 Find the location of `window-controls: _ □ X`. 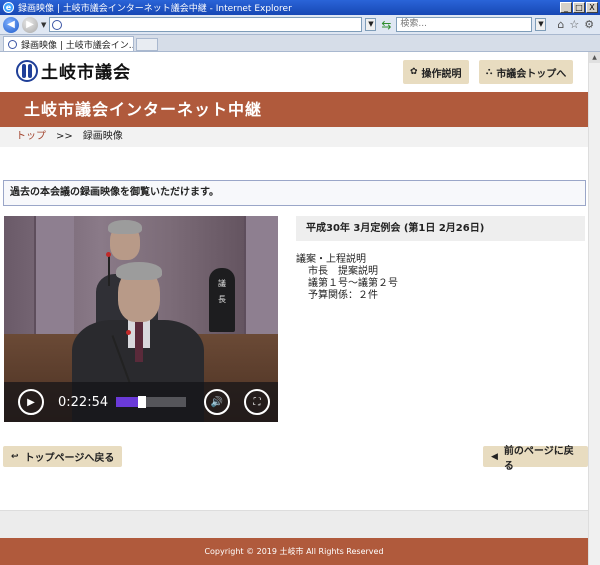

window-controls: _ □ X is located at coordinates (579, 7).